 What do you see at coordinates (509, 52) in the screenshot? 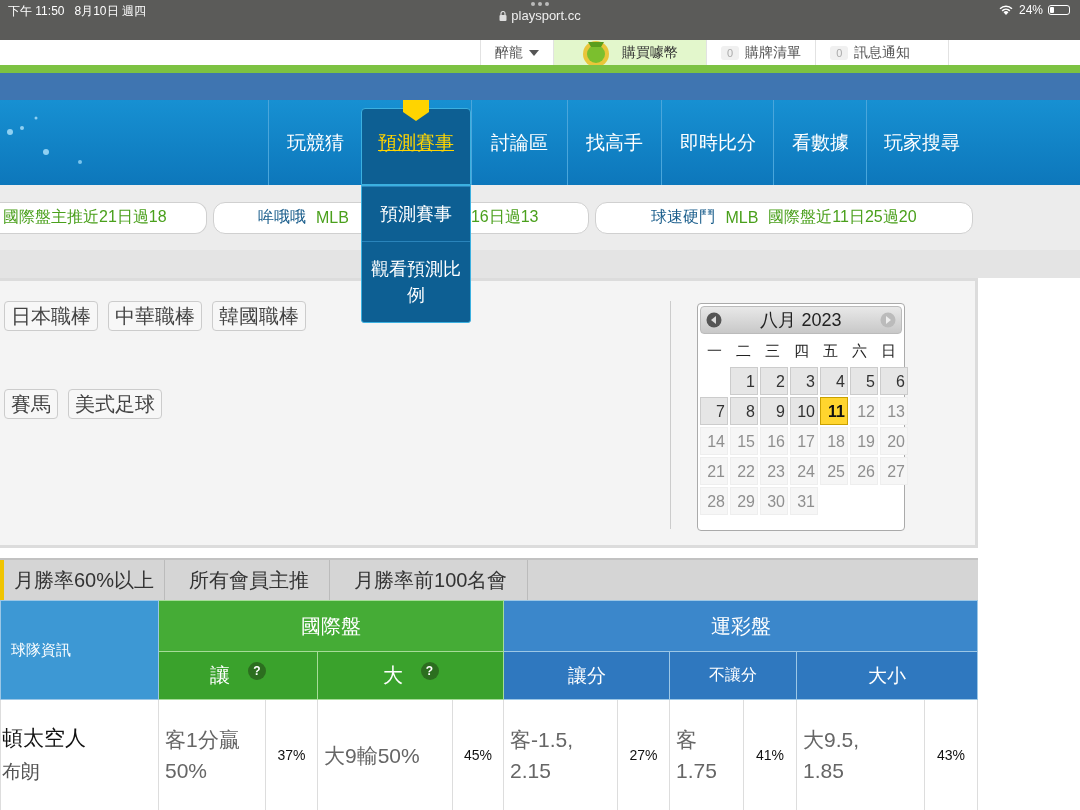
I see `username: 醉龍` at bounding box center [509, 52].